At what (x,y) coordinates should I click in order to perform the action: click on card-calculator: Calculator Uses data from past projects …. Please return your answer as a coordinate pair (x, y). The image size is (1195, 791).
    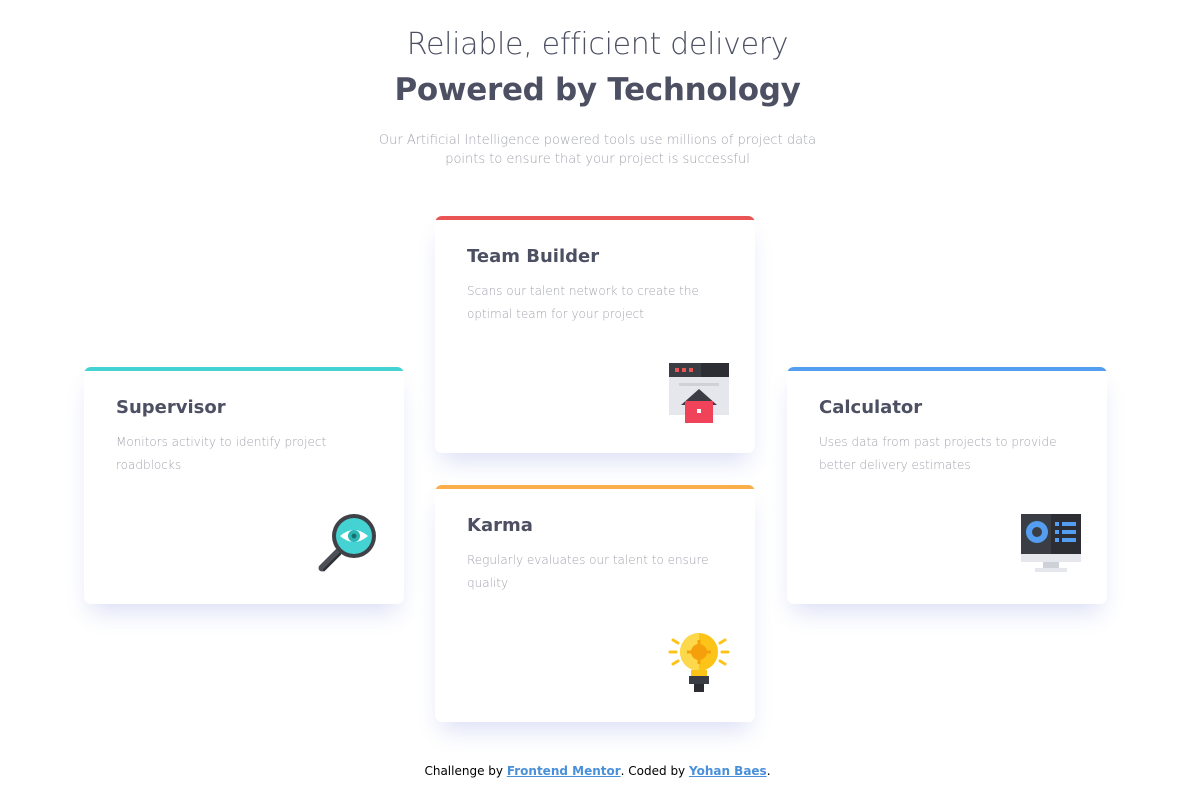
    Looking at the image, I should click on (947, 485).